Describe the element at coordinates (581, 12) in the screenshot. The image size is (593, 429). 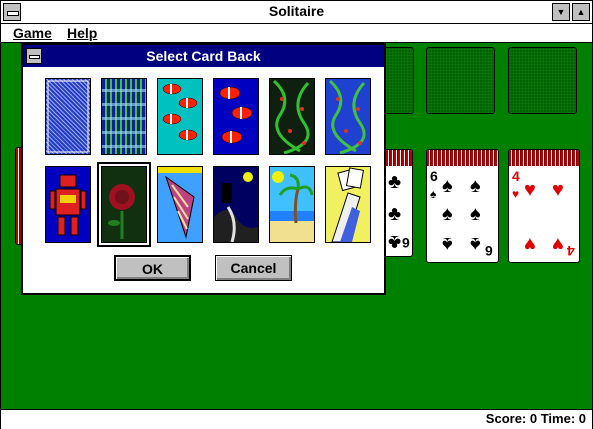
I see `maximize-button: ▲` at that location.